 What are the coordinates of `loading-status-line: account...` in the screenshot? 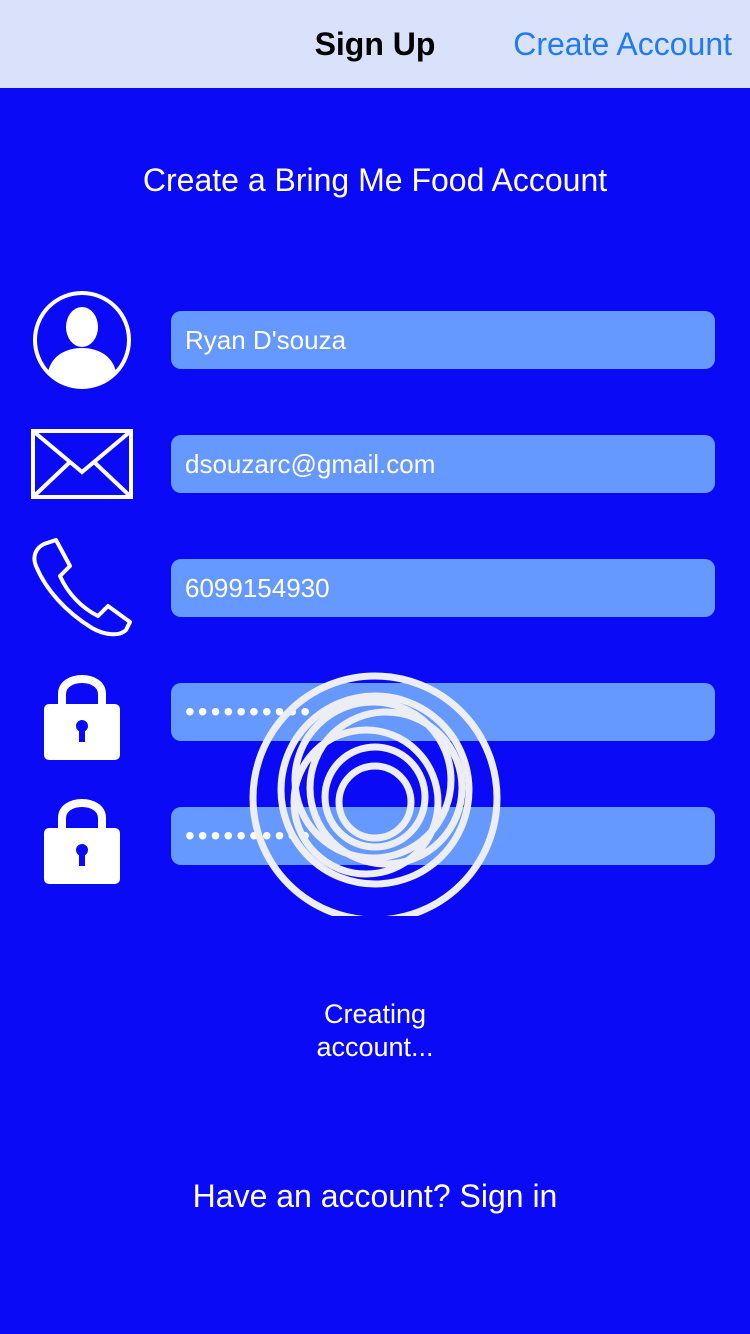 It's located at (375, 1047).